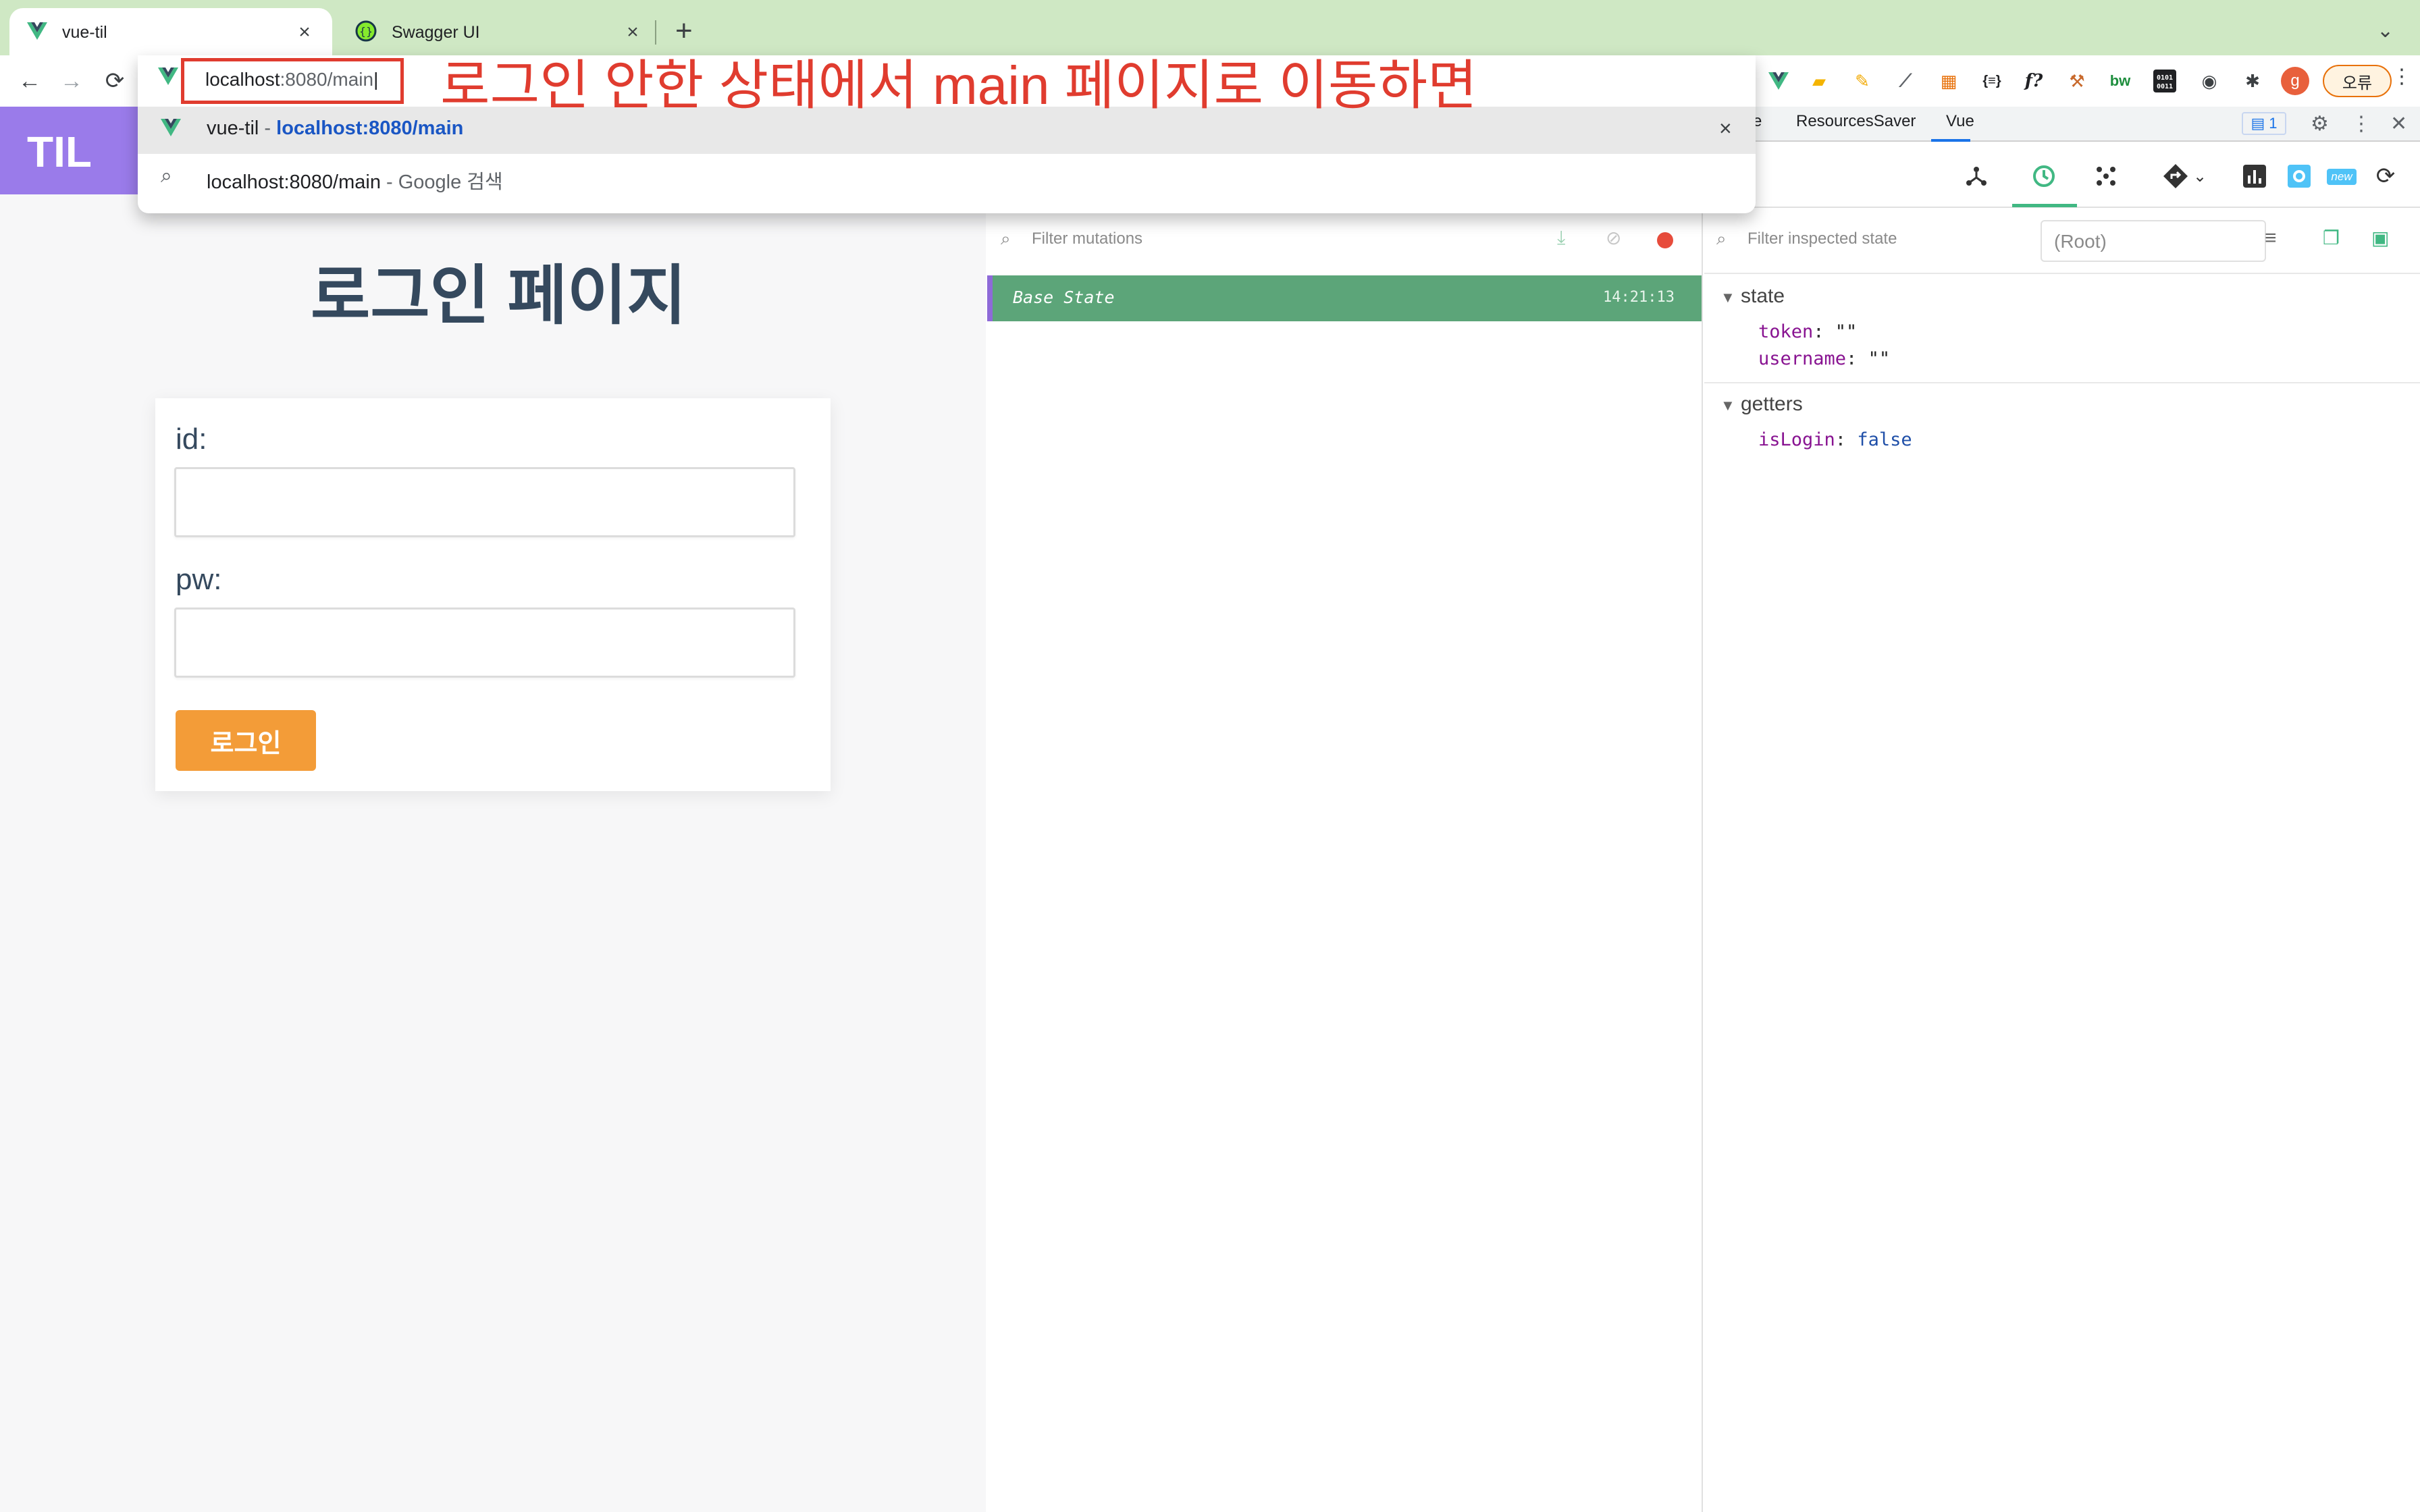  I want to click on devtools-tab-vue: Vue, so click(1960, 122).